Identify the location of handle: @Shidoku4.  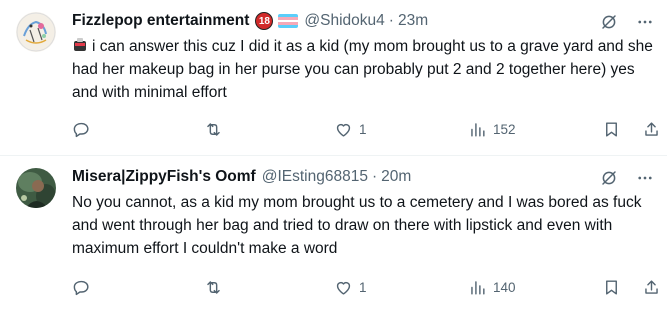
(344, 21).